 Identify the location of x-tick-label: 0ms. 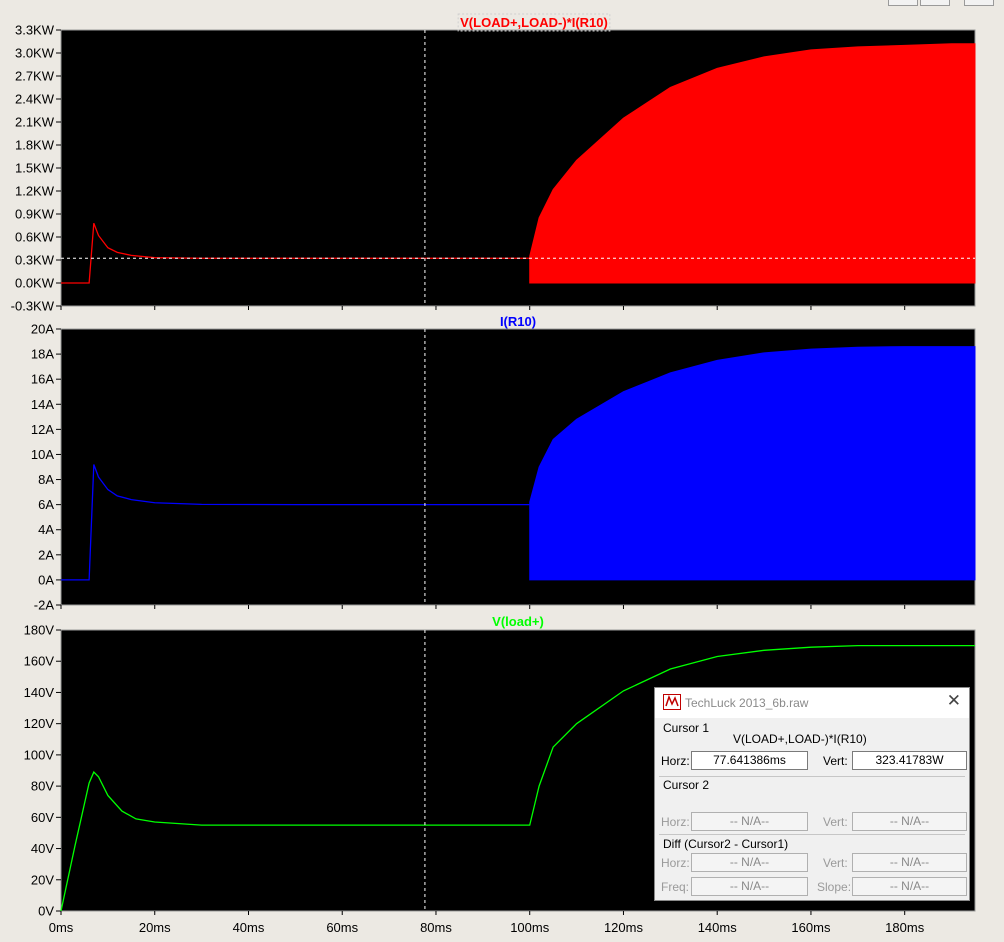
(61, 927).